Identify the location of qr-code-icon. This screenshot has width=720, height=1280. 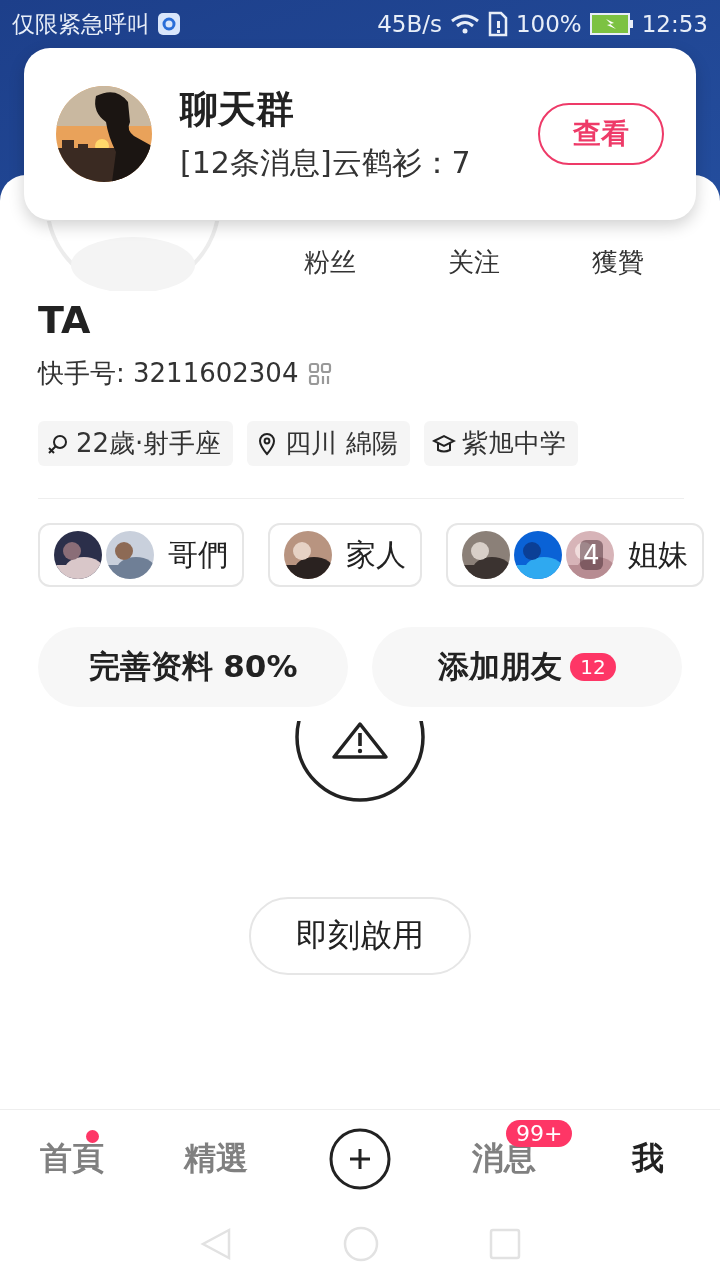
(320, 373).